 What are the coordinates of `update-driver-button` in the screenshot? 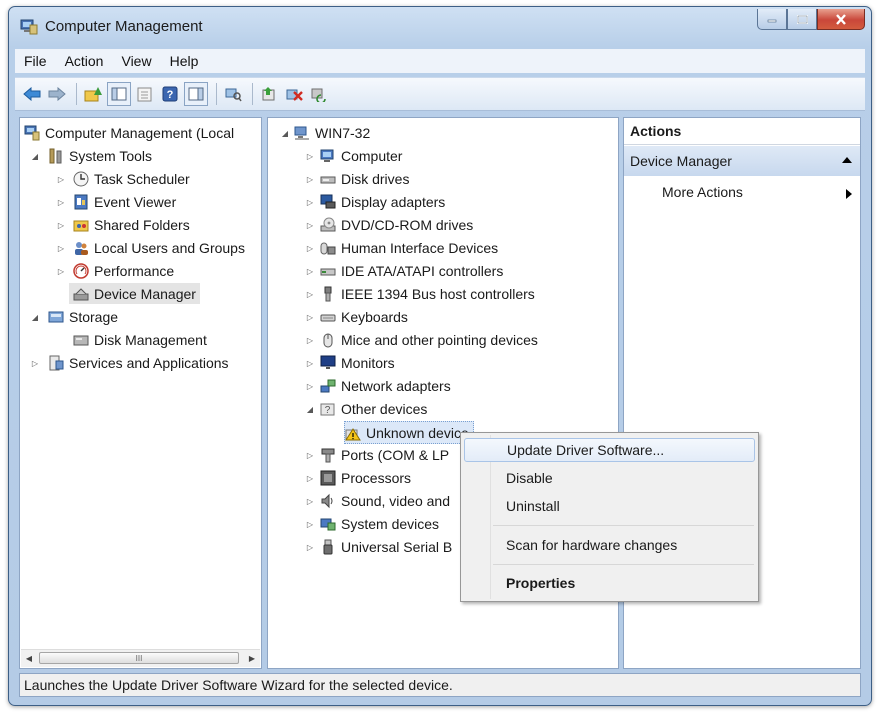 It's located at (269, 94).